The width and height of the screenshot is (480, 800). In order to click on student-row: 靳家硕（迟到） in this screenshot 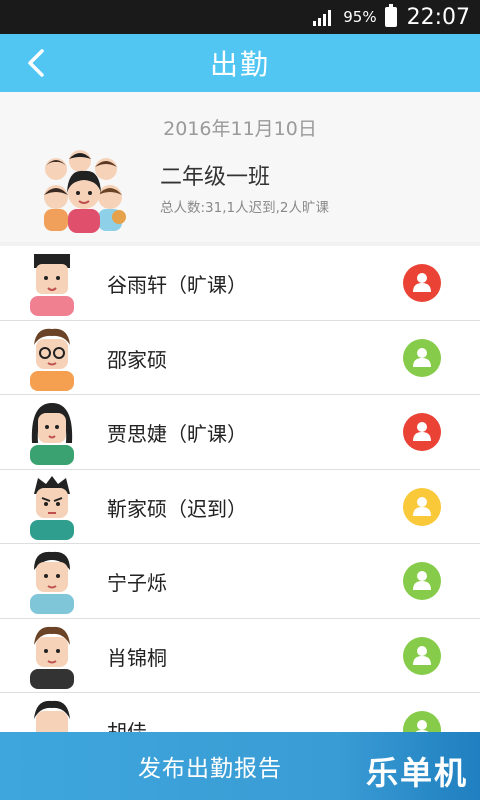, I will do `click(240, 506)`.